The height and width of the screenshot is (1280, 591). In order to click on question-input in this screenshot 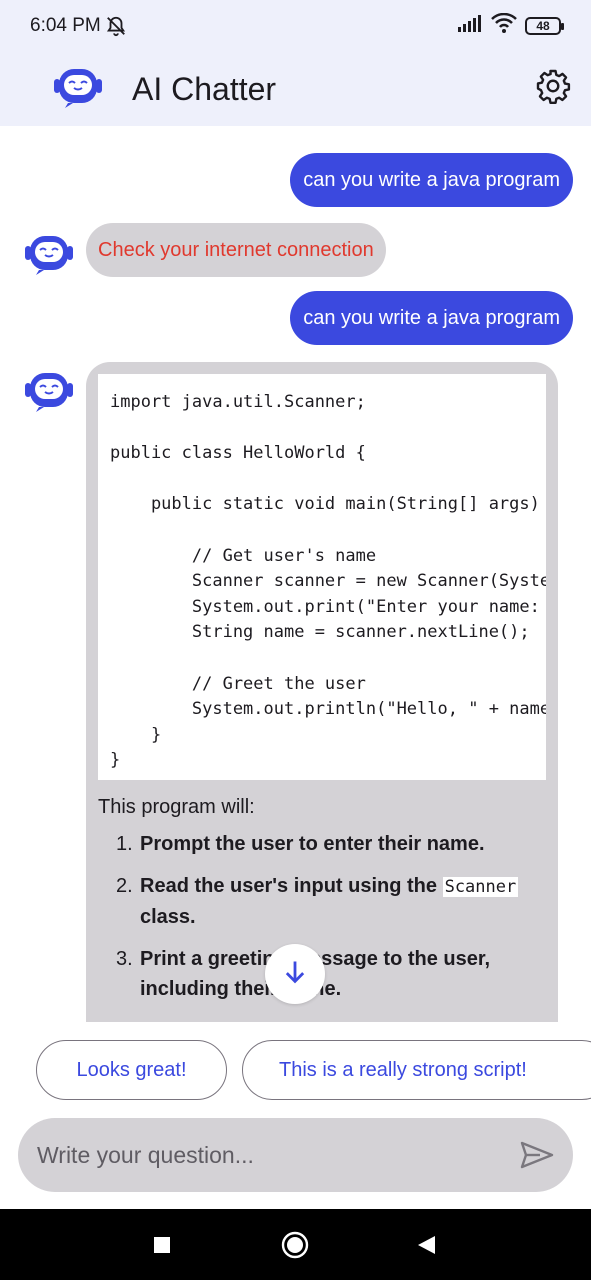, I will do `click(267, 1155)`.